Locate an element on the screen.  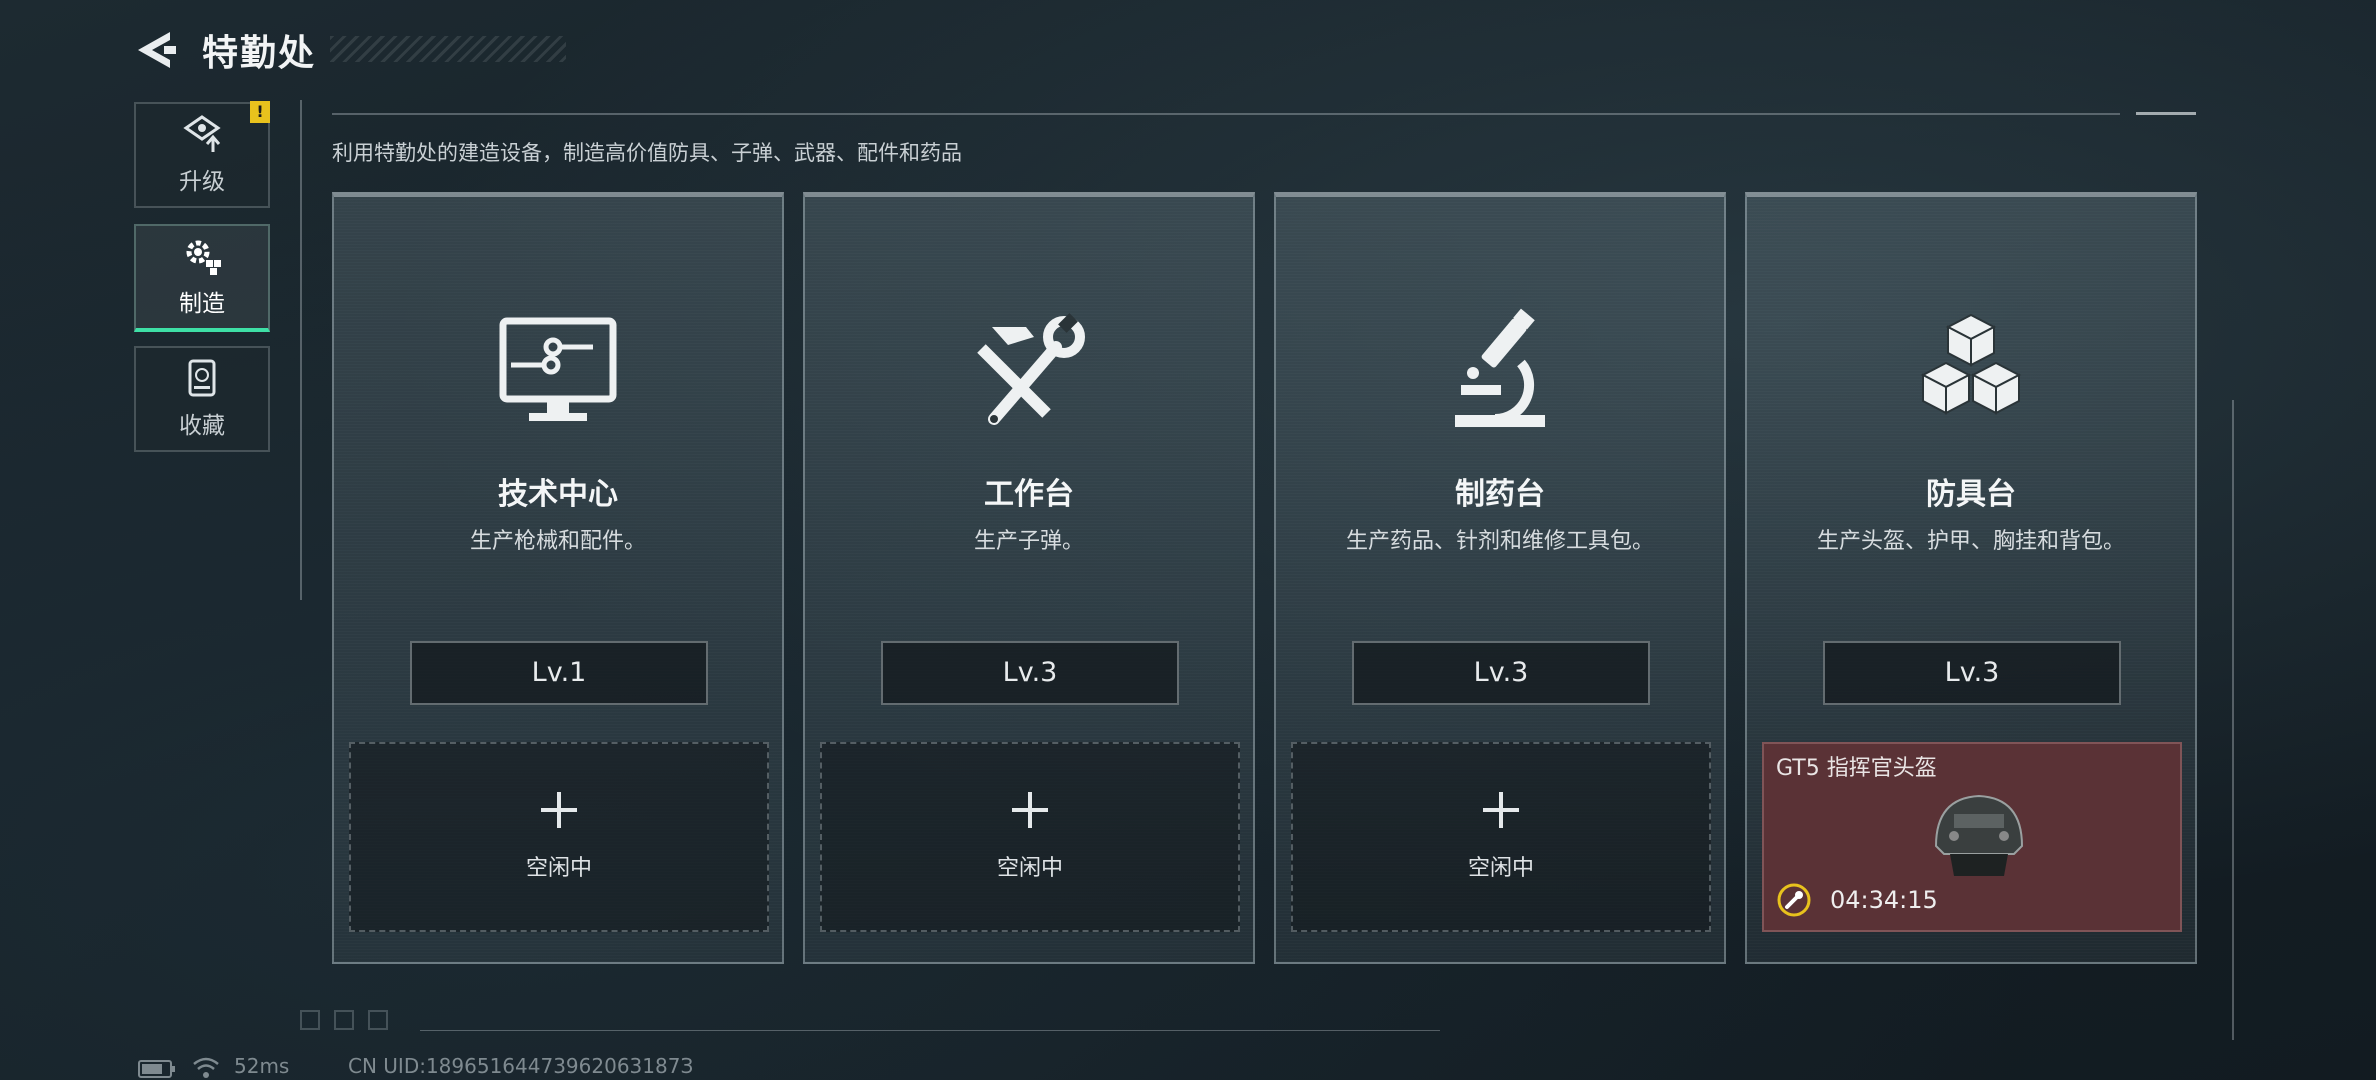
wifi-icon is located at coordinates (206, 1067).